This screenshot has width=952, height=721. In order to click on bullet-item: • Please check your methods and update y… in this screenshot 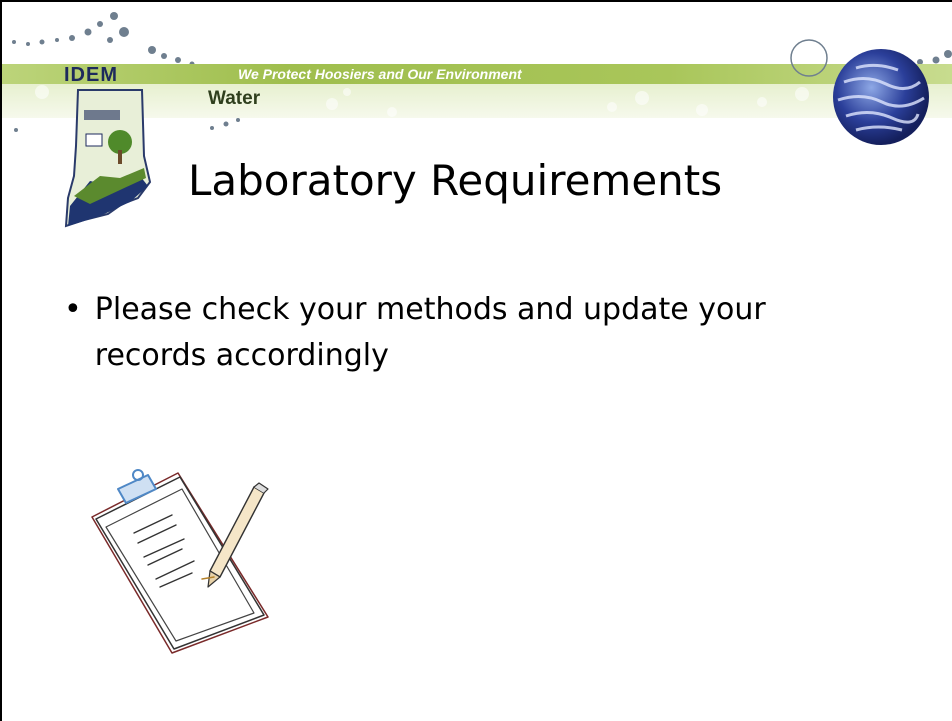, I will do `click(474, 333)`.